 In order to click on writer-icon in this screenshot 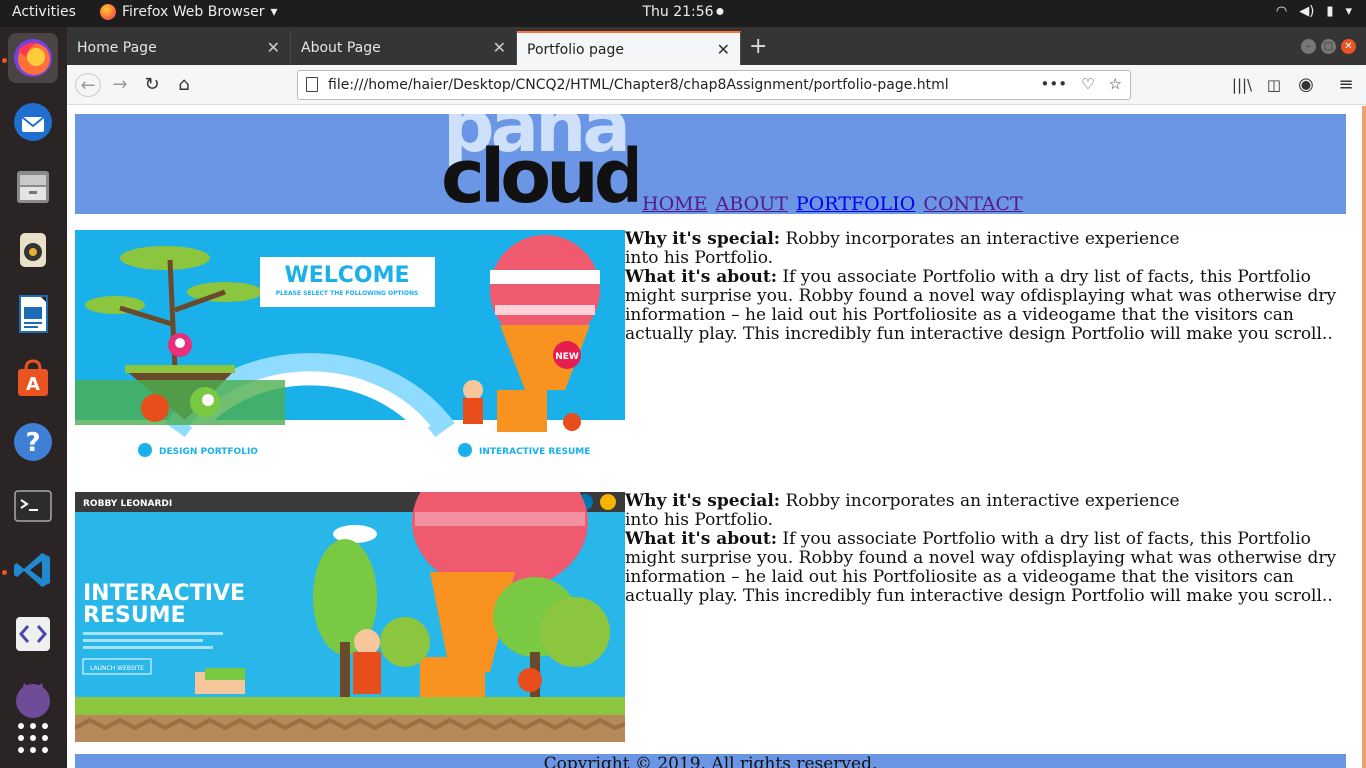, I will do `click(33, 314)`.